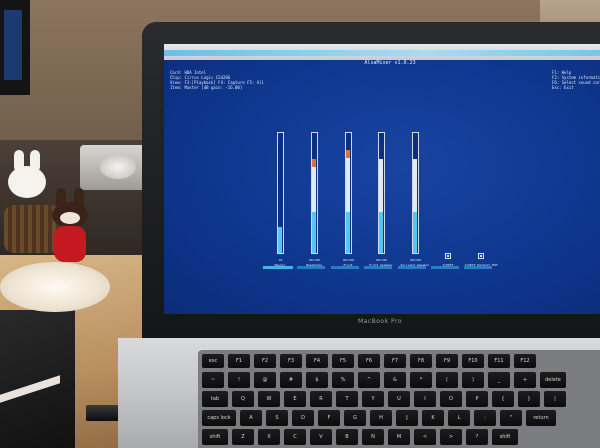  What do you see at coordinates (529, 399) in the screenshot?
I see `keyboard-key: }` at bounding box center [529, 399].